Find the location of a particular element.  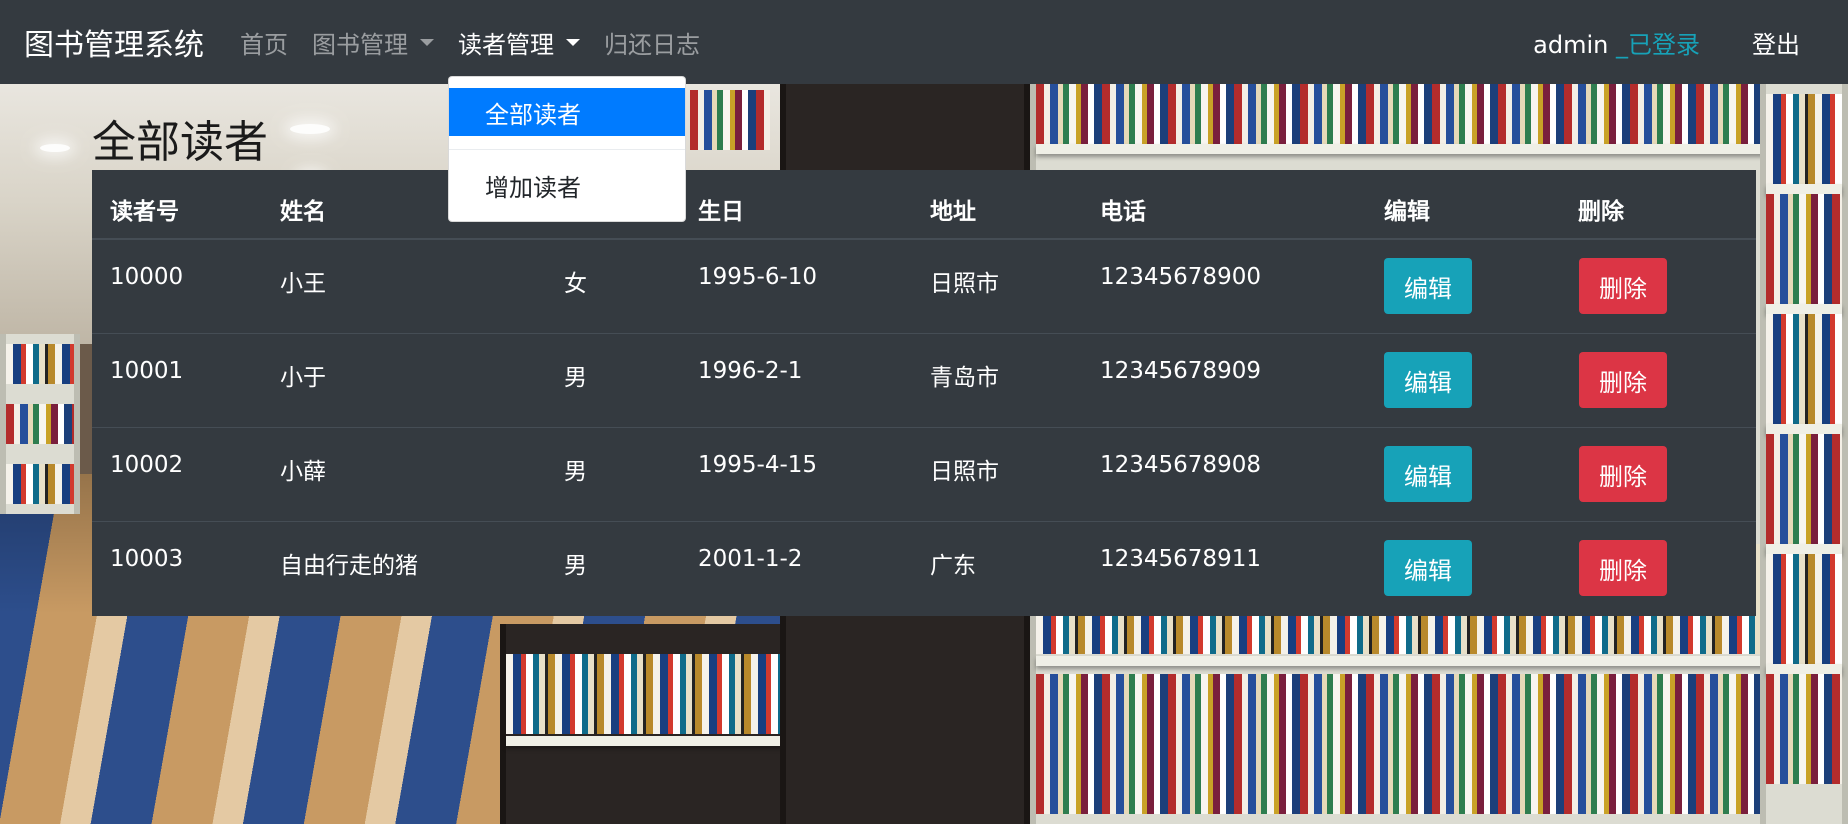

nav-link-return-log: 归还日志 is located at coordinates (652, 42).